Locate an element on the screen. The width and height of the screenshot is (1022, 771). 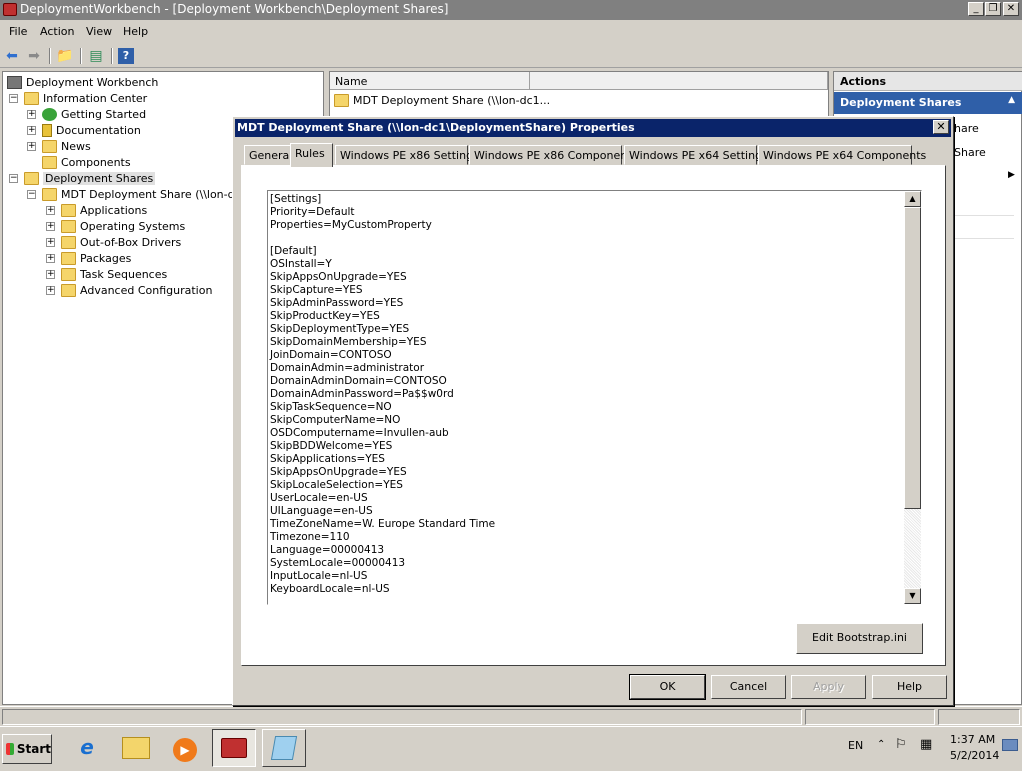
clock-time: 1:37 AM is located at coordinates (972, 739).